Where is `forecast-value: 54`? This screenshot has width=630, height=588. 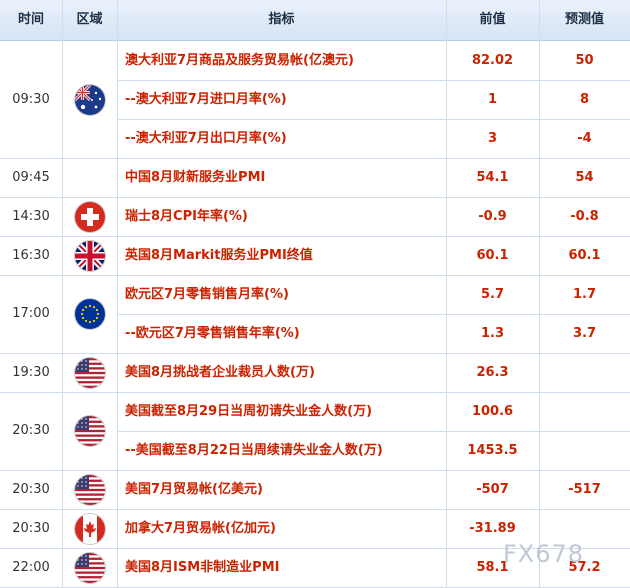
forecast-value: 54 is located at coordinates (584, 177).